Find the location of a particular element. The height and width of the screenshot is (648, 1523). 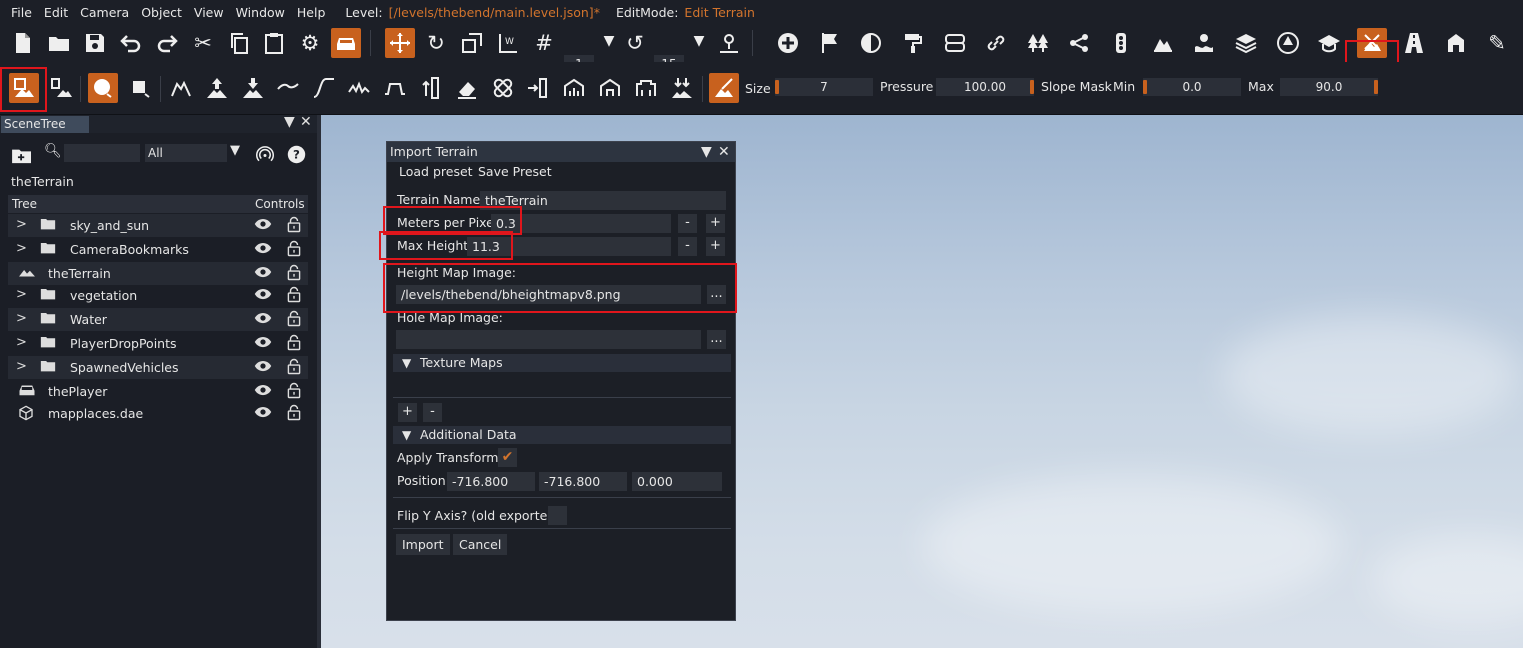

cut-icon: ✂ is located at coordinates (203, 43).